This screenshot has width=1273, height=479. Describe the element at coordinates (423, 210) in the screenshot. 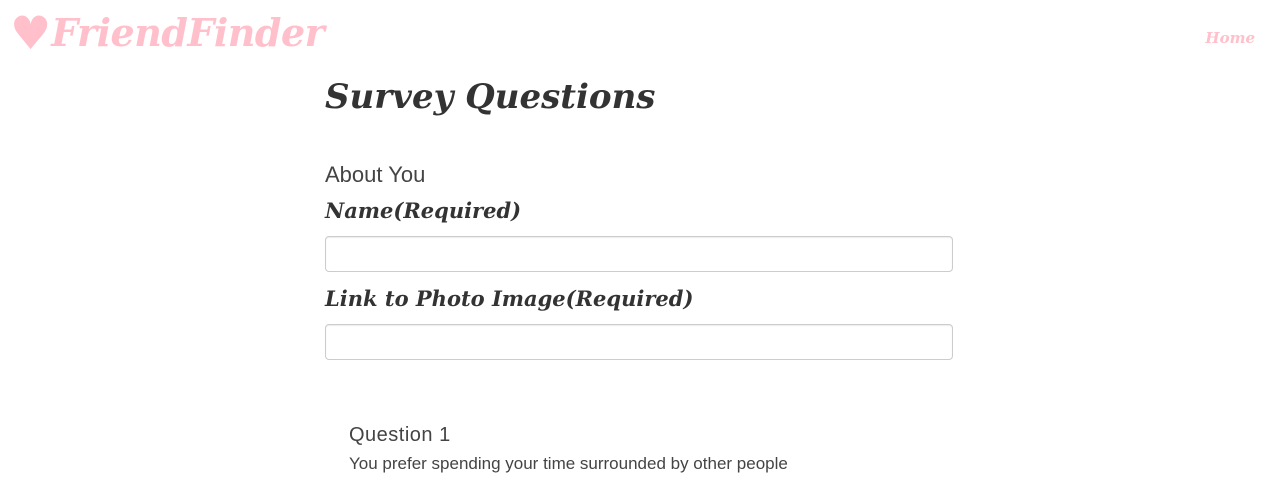

I see `name-label: Name(Required)` at that location.